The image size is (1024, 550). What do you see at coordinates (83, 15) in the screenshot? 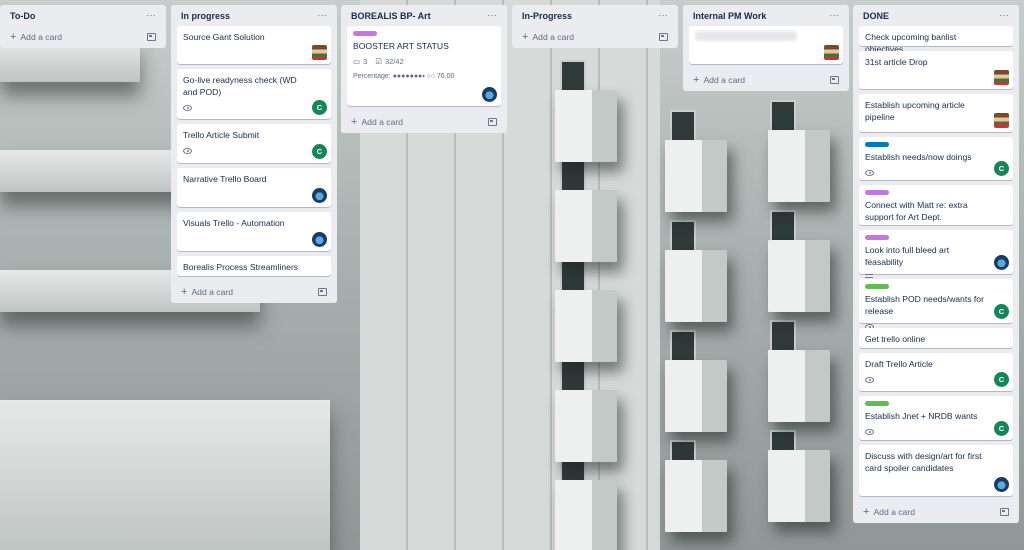
I see `list-header: To-Do ···` at bounding box center [83, 15].